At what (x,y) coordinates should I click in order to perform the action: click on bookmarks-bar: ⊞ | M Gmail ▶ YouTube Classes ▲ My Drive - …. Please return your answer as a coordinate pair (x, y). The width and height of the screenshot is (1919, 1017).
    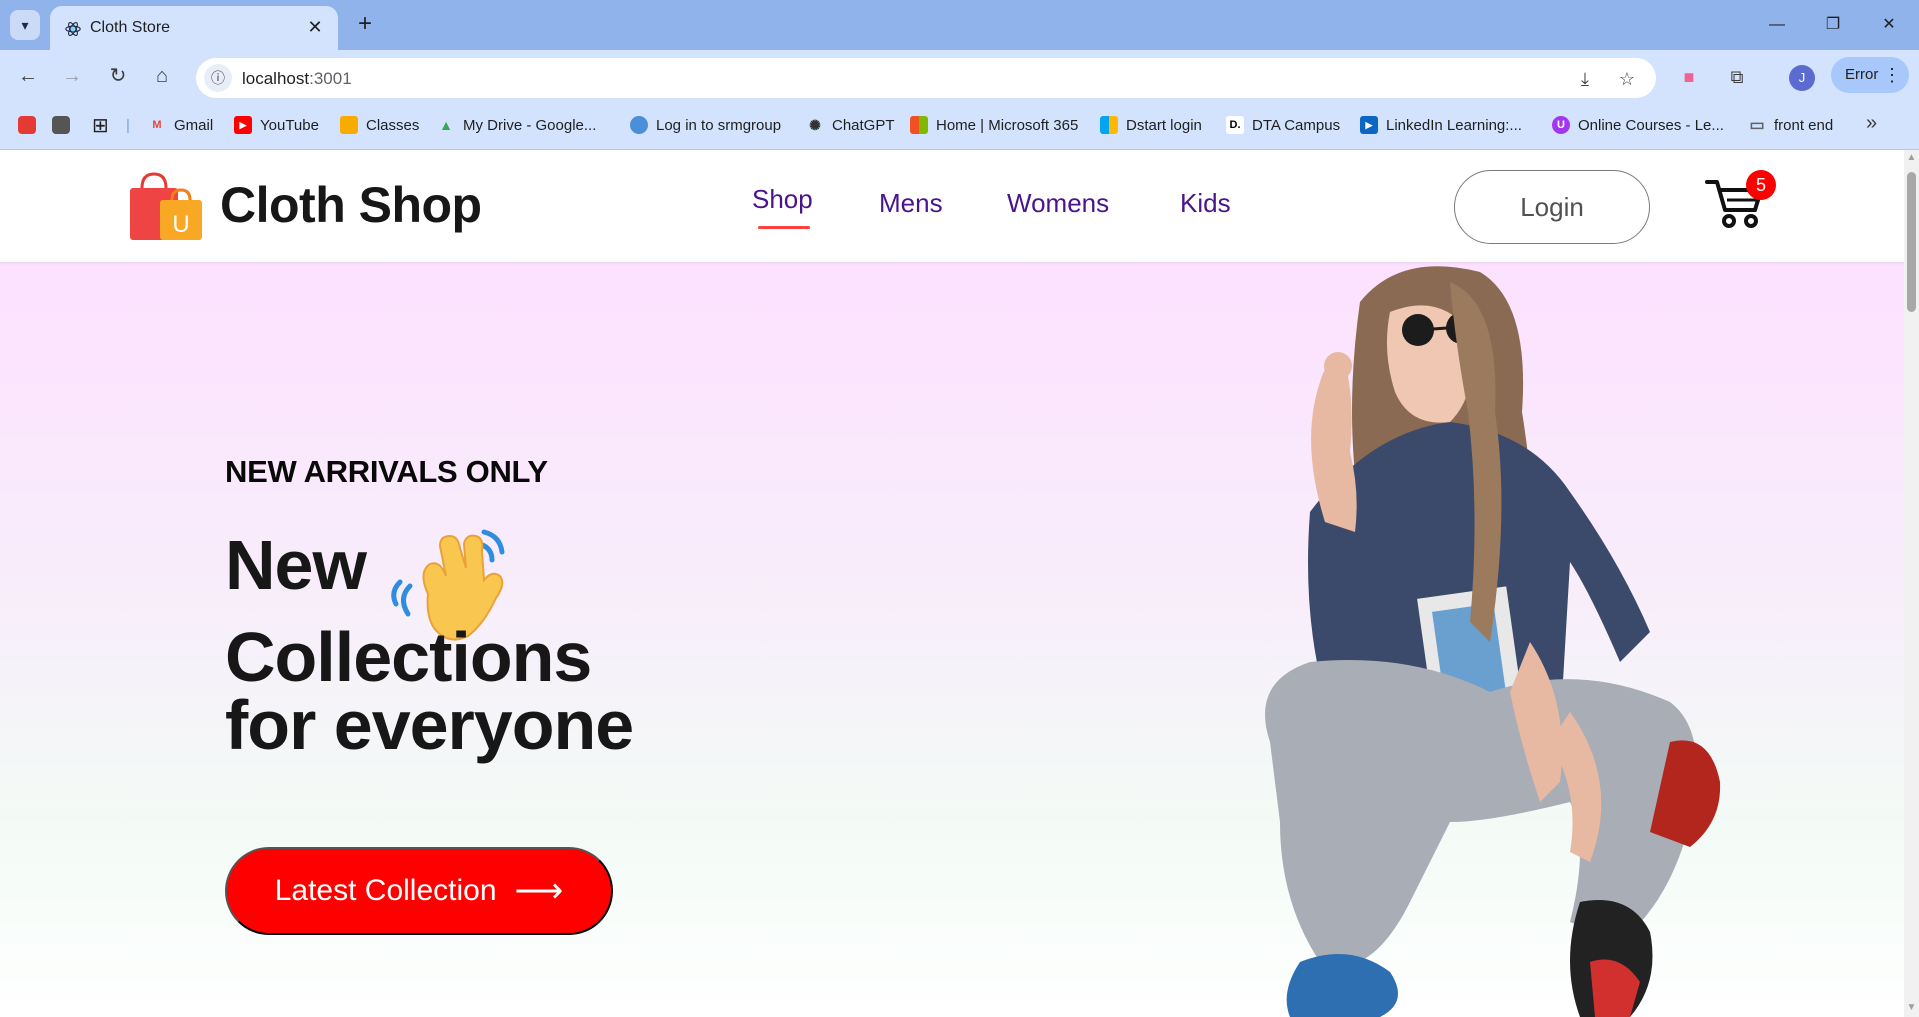
    Looking at the image, I should click on (959, 125).